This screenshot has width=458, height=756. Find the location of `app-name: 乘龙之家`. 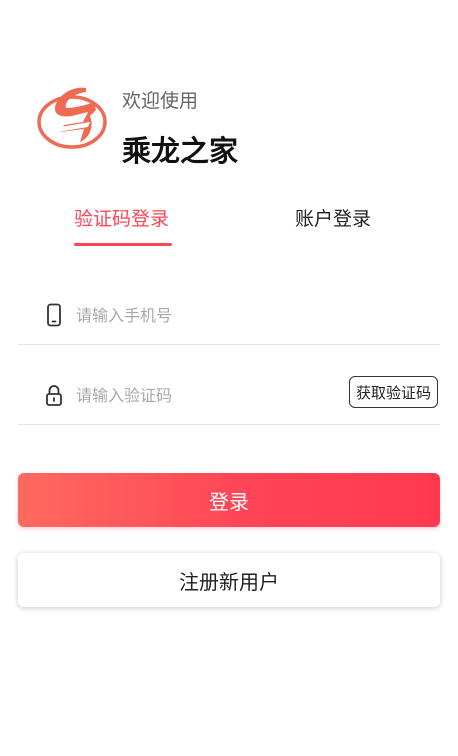

app-name: 乘龙之家 is located at coordinates (180, 151).